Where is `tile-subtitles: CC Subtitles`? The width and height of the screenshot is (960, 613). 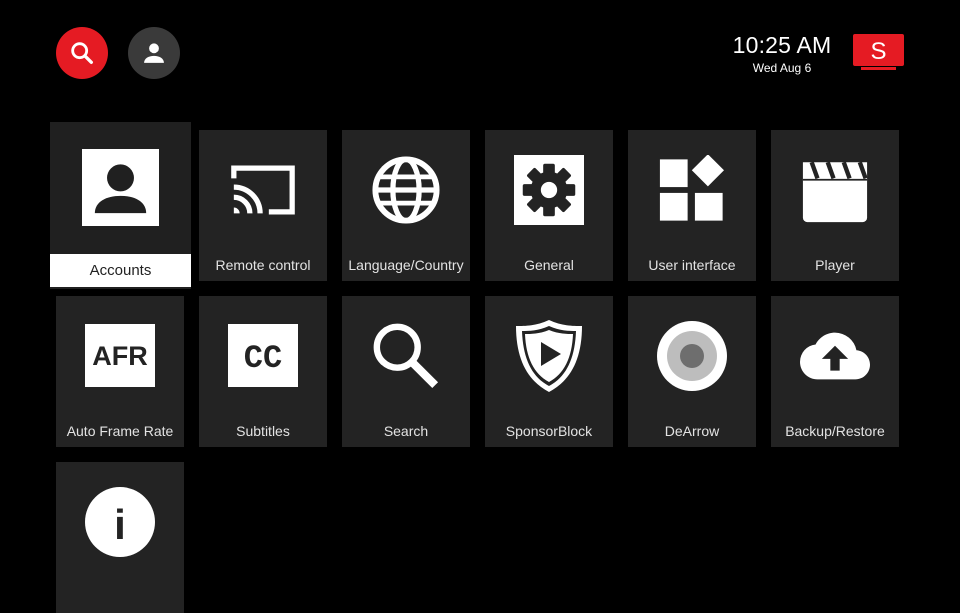
tile-subtitles: CC Subtitles is located at coordinates (263, 371).